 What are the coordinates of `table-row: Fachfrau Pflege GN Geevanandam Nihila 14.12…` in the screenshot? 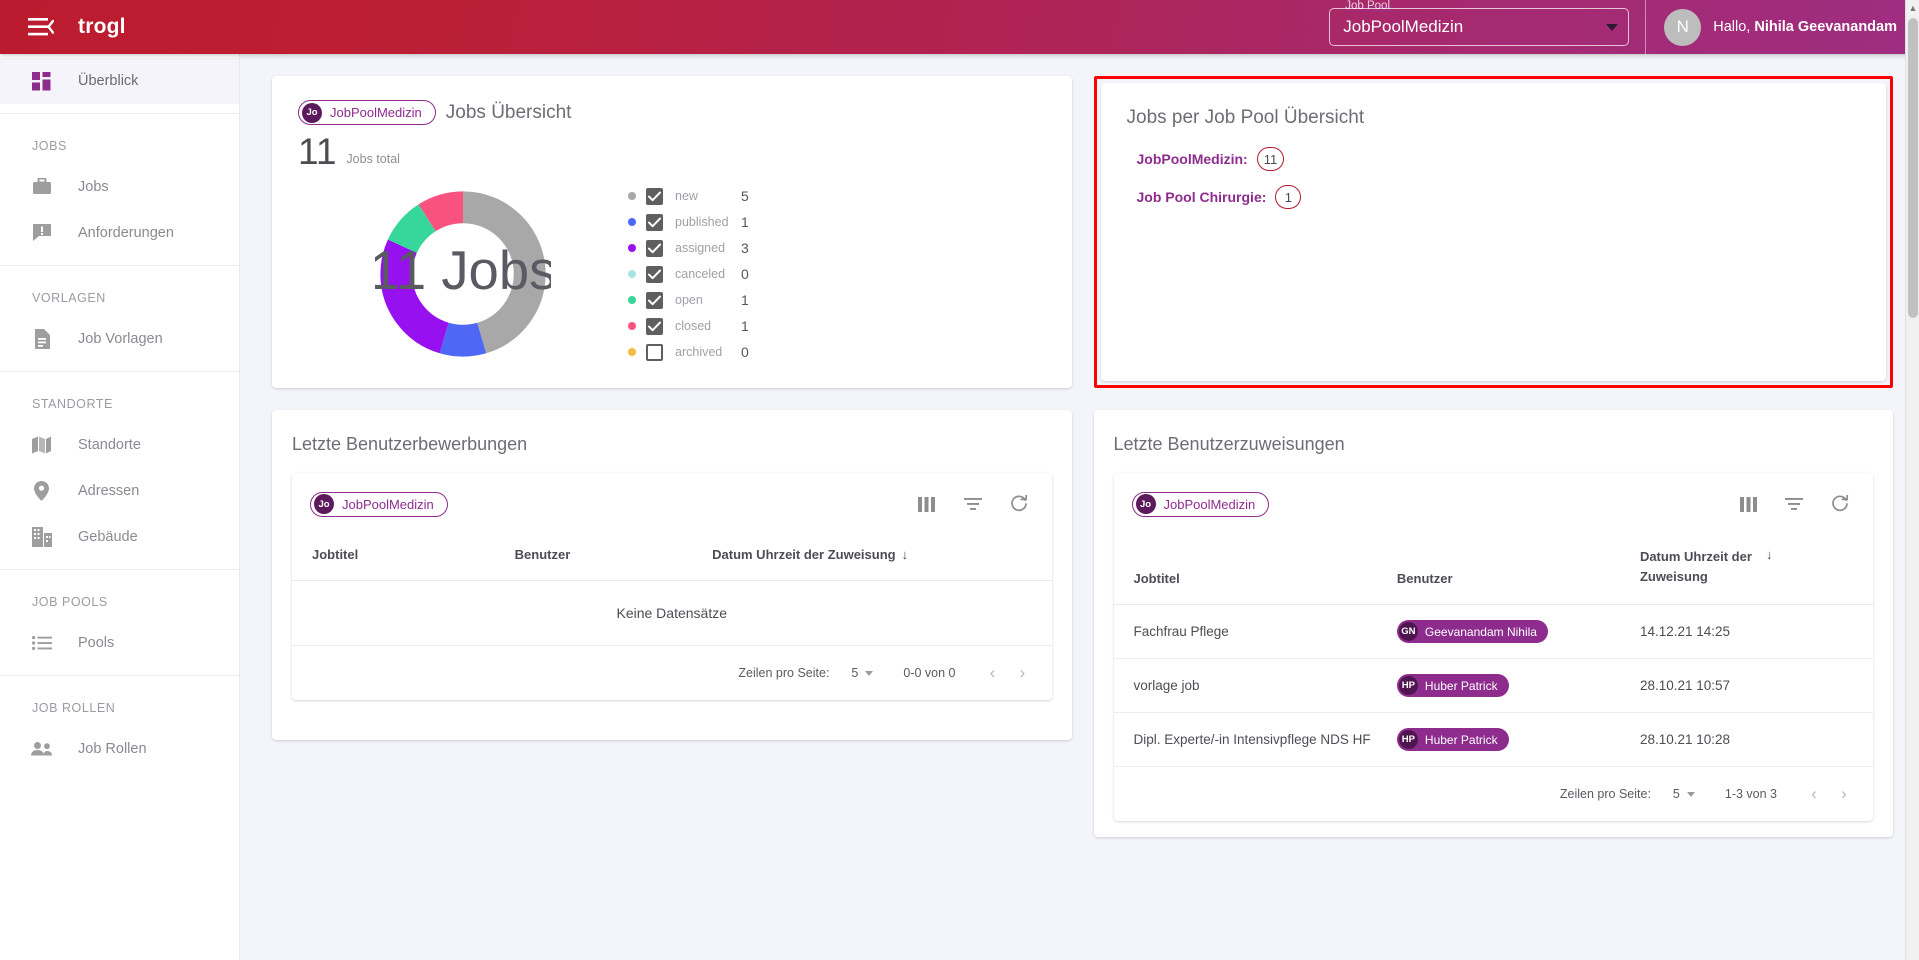 It's located at (1493, 631).